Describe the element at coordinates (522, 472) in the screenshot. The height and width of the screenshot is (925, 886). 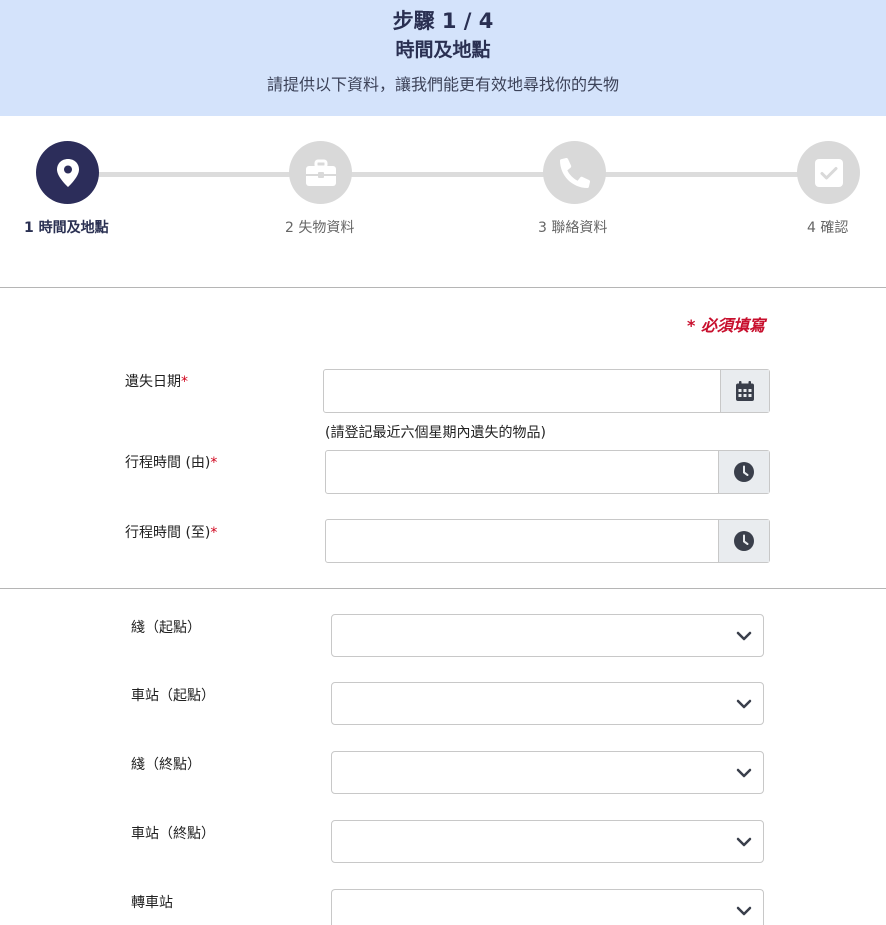
I see `time-from-input` at that location.